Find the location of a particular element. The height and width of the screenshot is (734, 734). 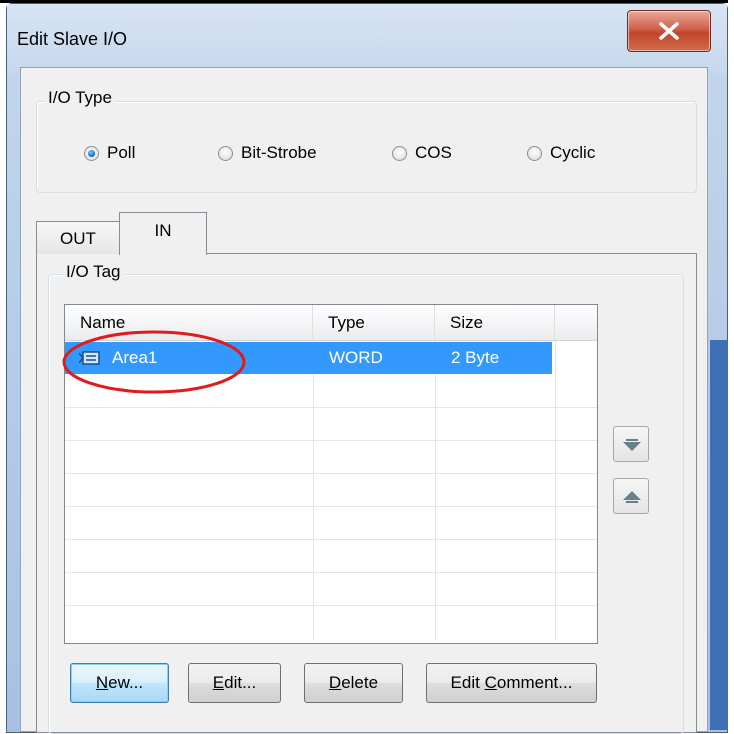

io-type-group-label: I/O Type is located at coordinates (80, 98).